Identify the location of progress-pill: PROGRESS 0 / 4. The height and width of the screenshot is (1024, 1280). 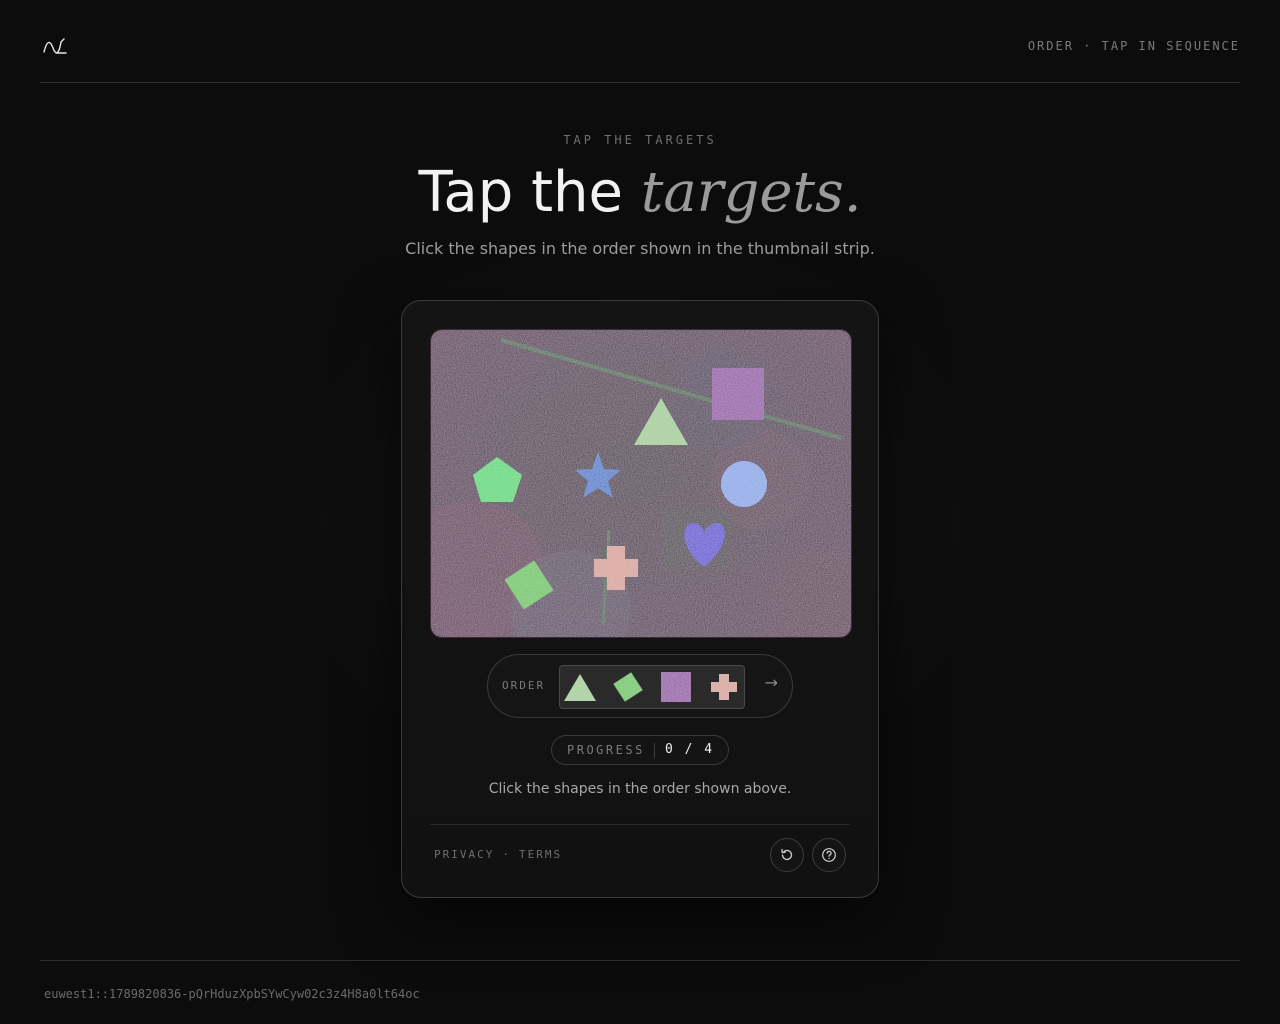
(640, 750).